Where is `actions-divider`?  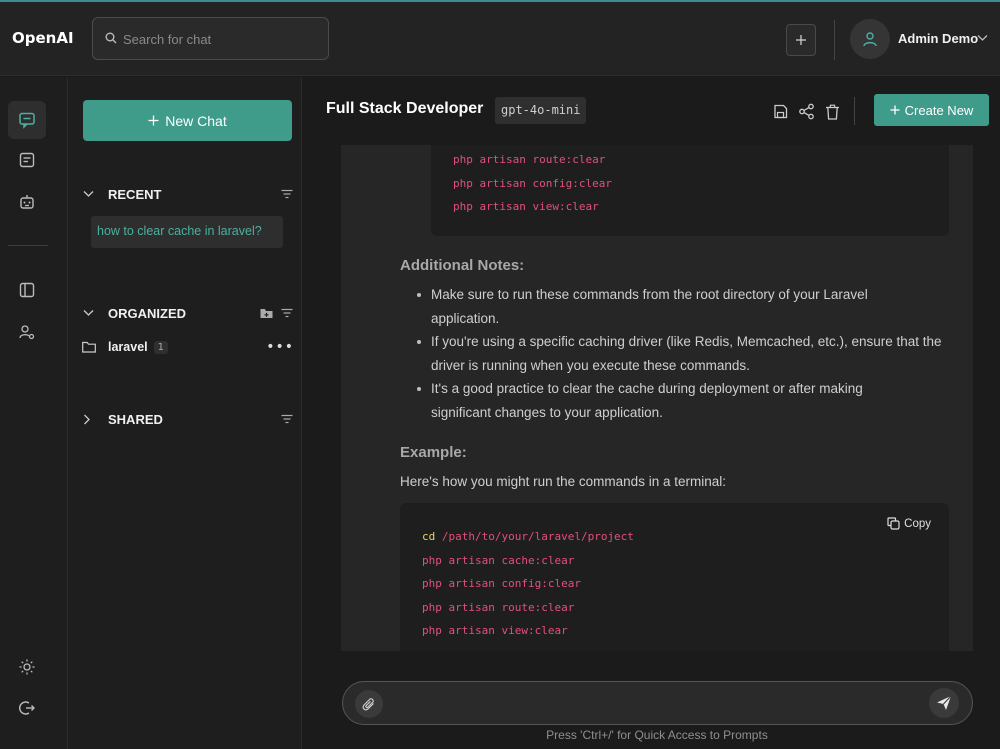
actions-divider is located at coordinates (854, 111).